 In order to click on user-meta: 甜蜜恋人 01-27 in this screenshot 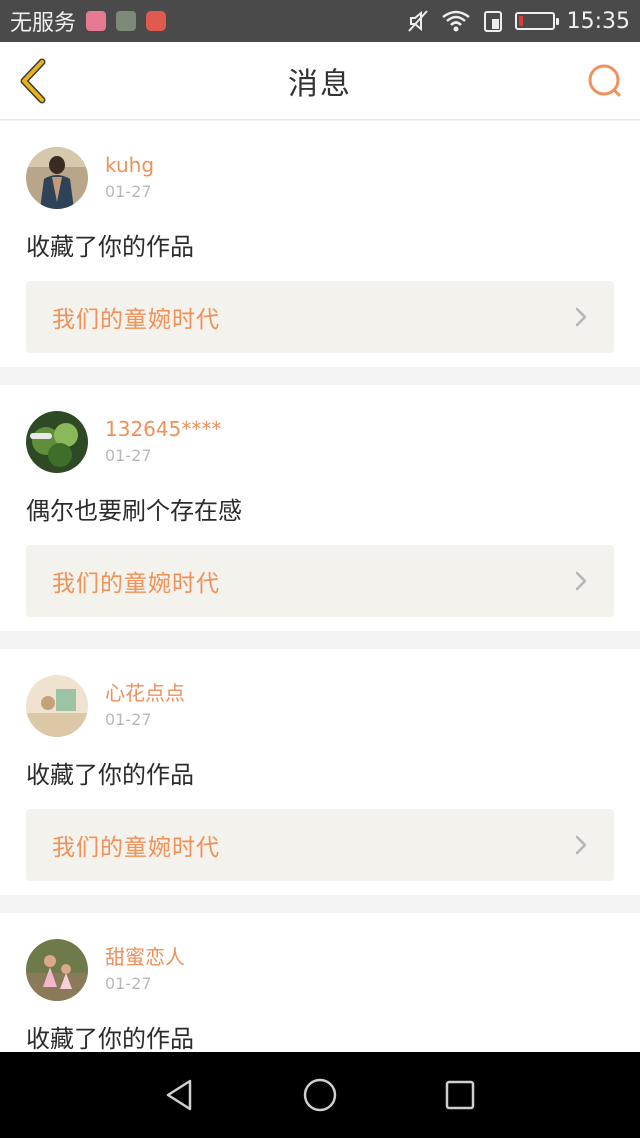, I will do `click(145, 970)`.